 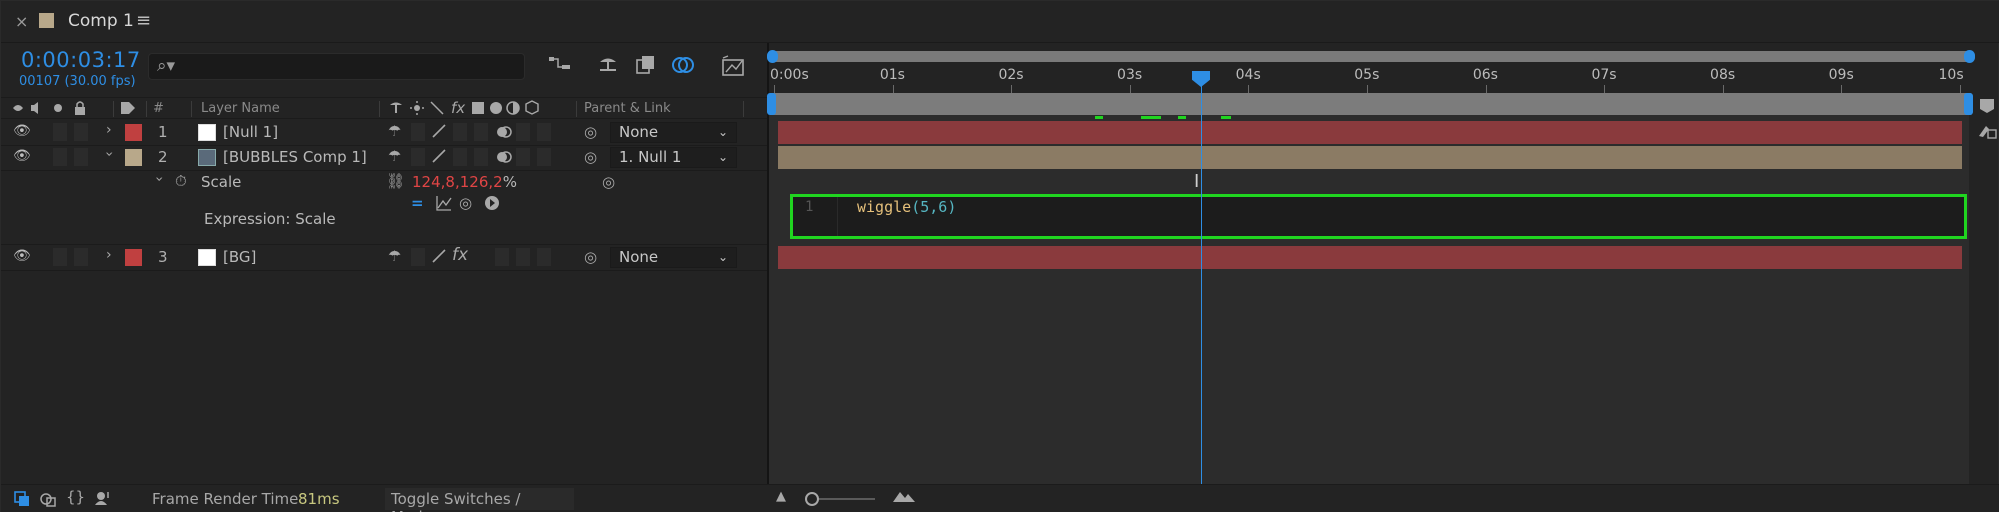 I want to click on label-tag-icon, so click(x=128, y=110).